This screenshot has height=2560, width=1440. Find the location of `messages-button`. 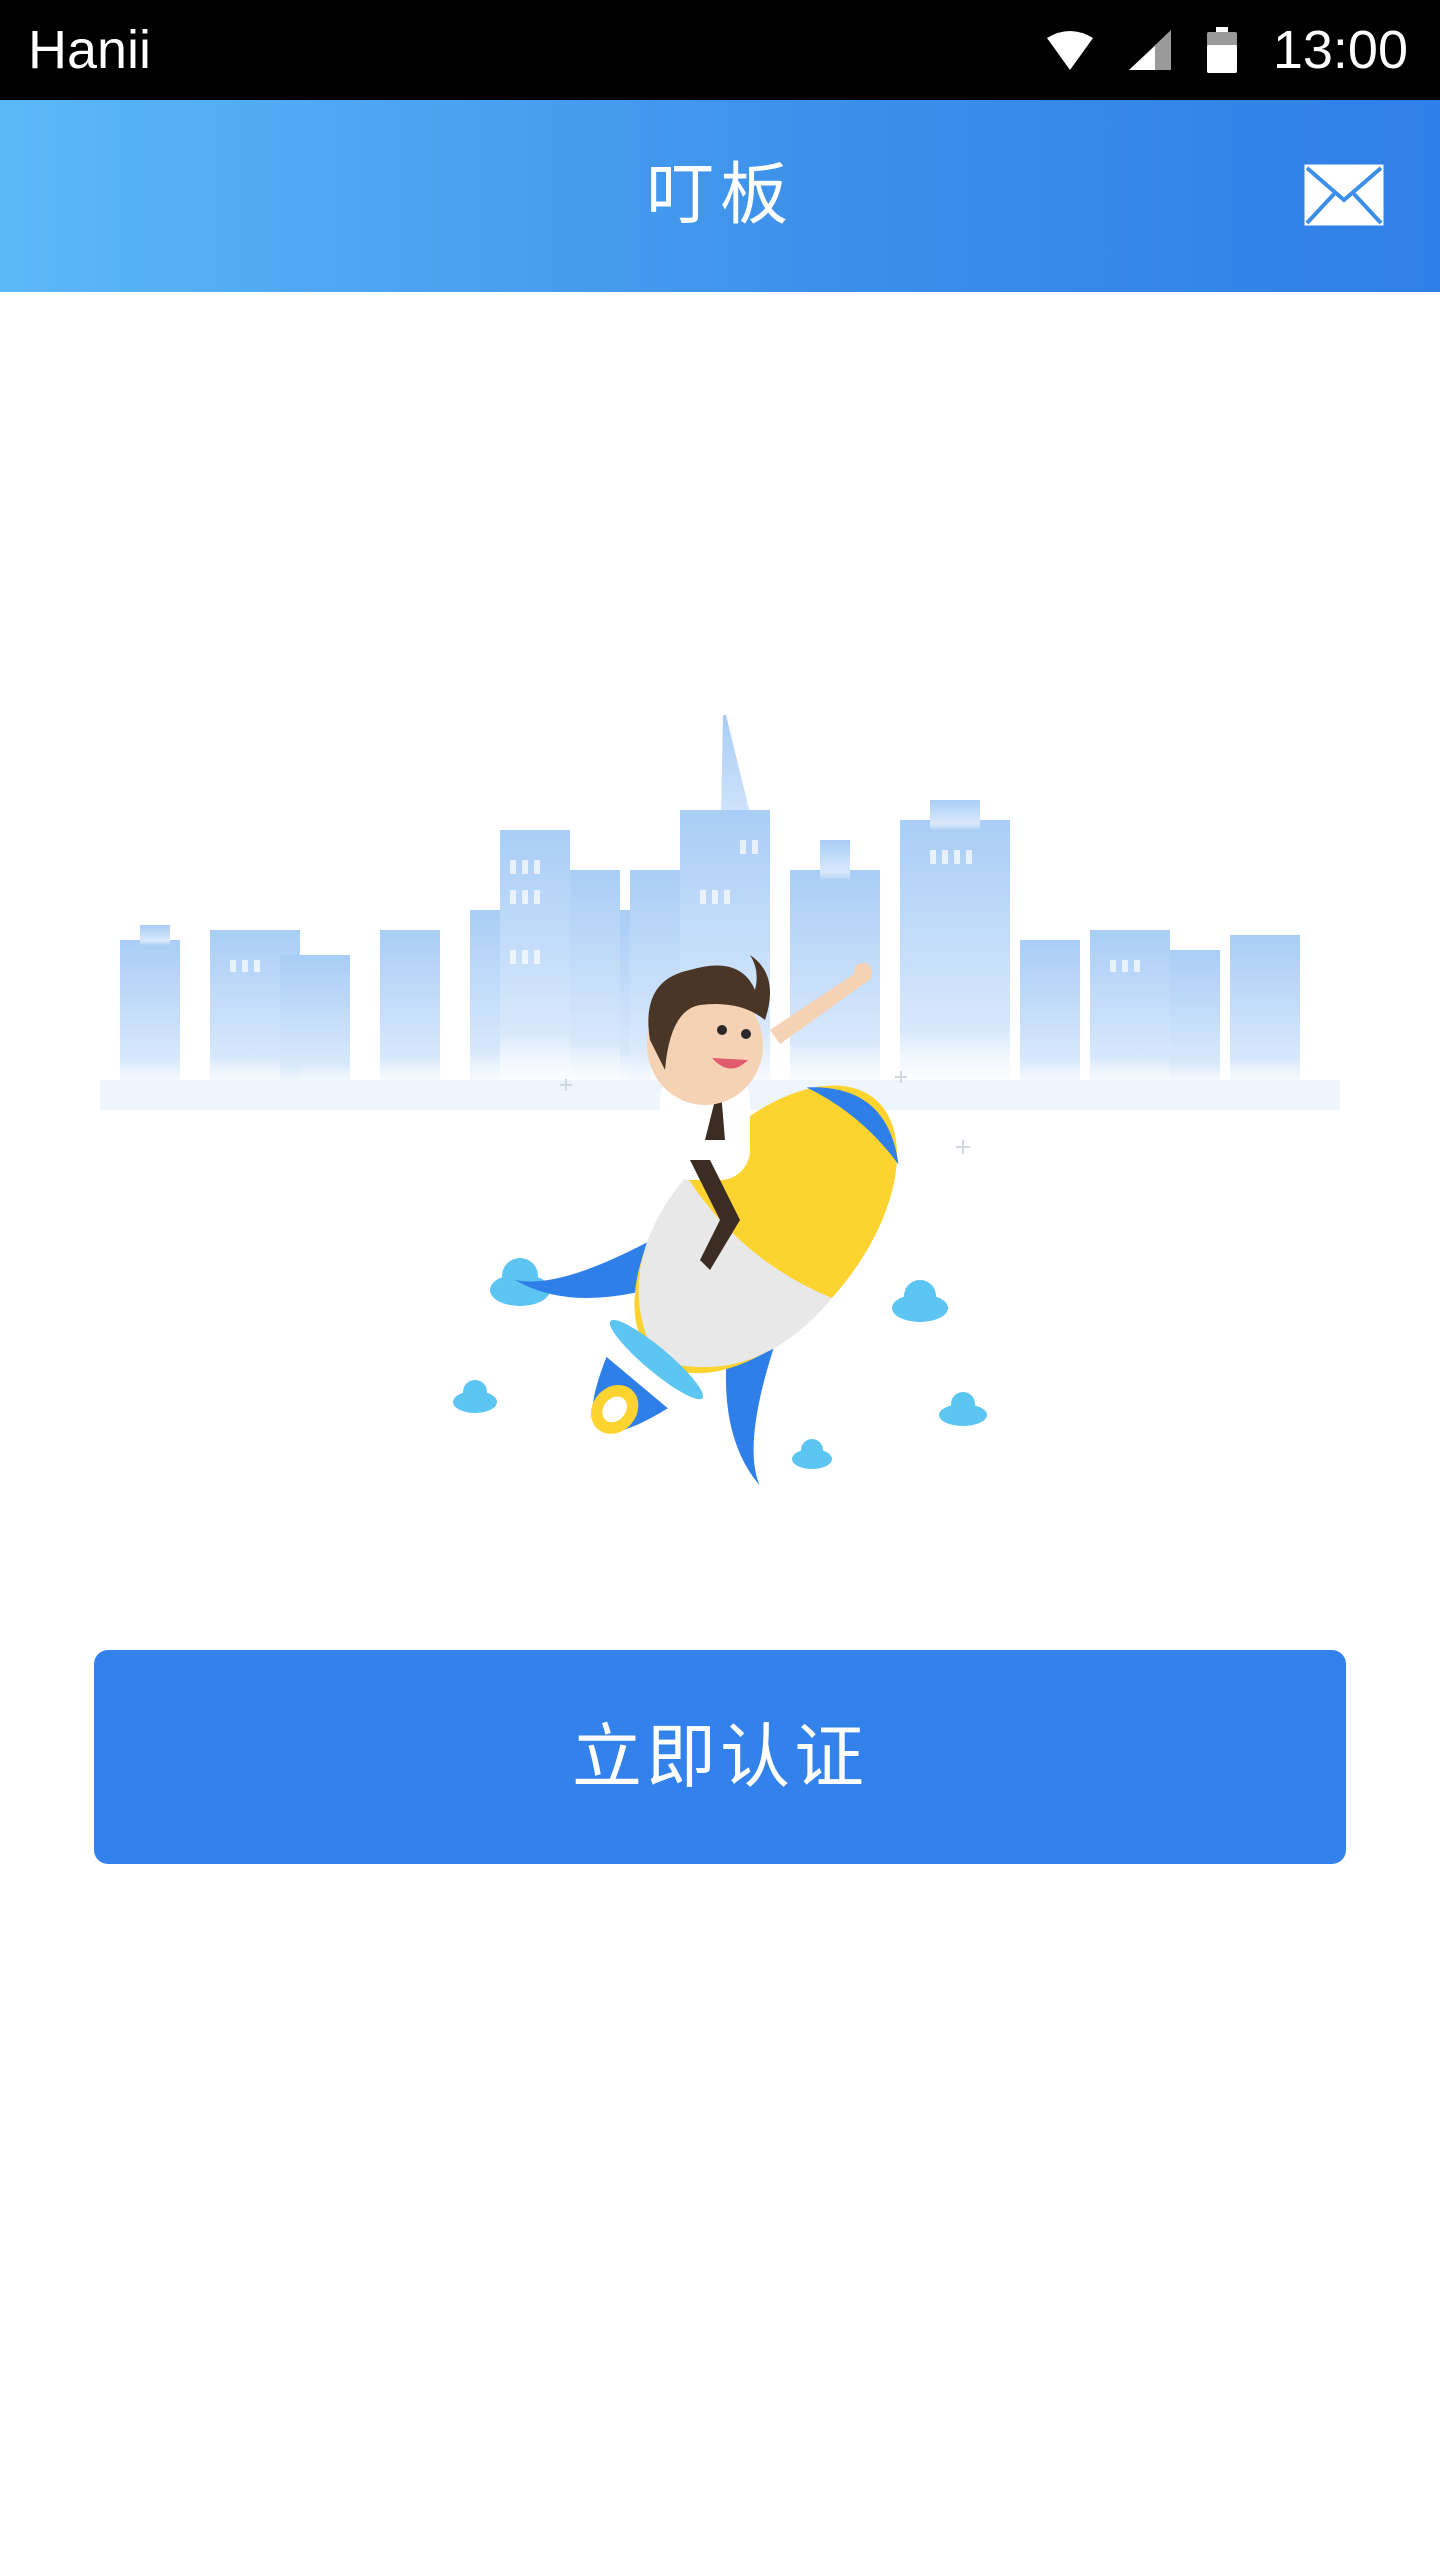

messages-button is located at coordinates (1344, 196).